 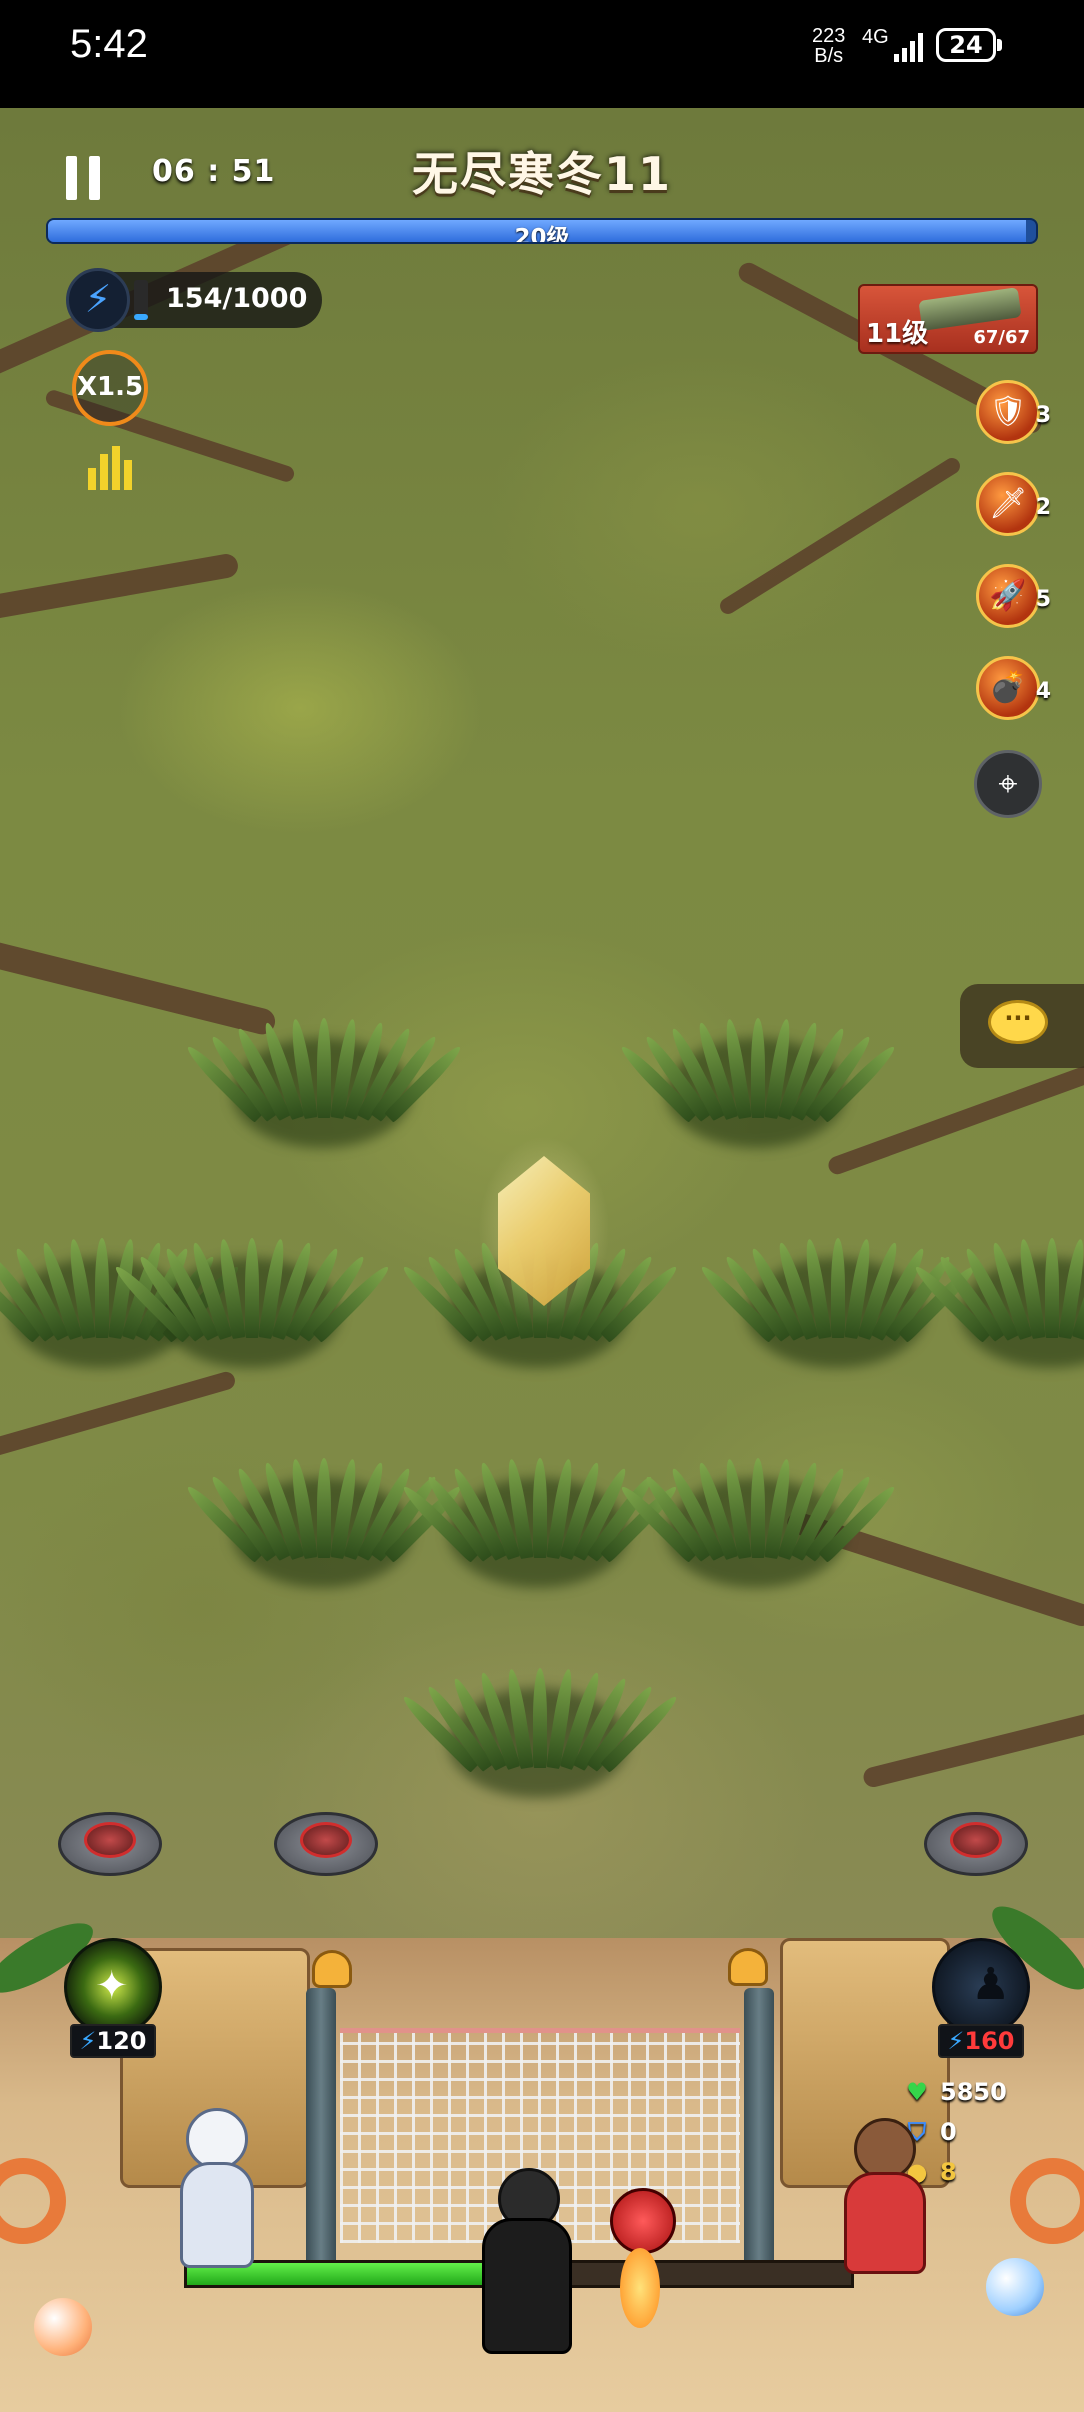 I want to click on hero-girl-body, so click(x=885, y=2223).